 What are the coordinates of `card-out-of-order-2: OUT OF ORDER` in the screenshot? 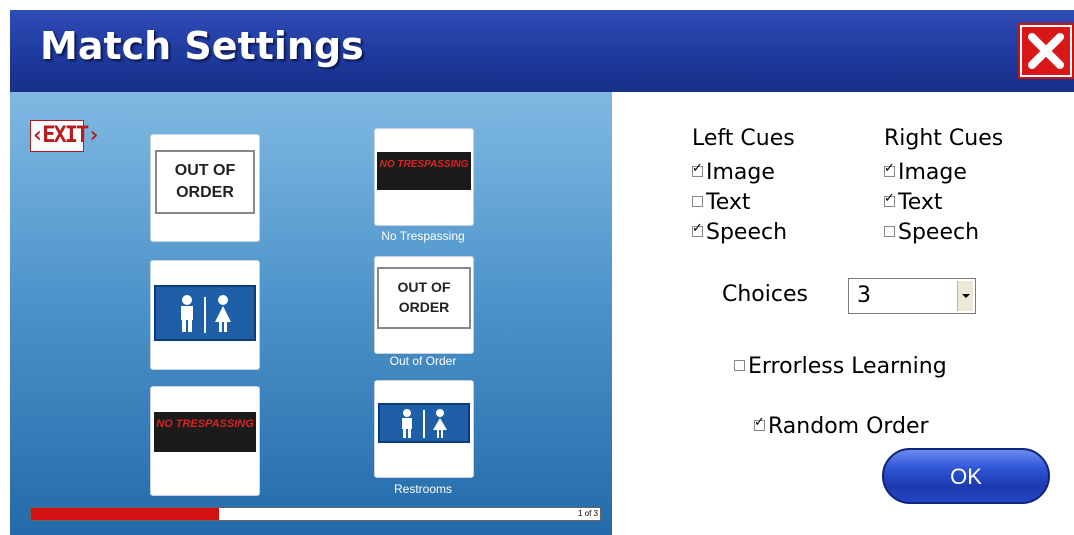 It's located at (424, 305).